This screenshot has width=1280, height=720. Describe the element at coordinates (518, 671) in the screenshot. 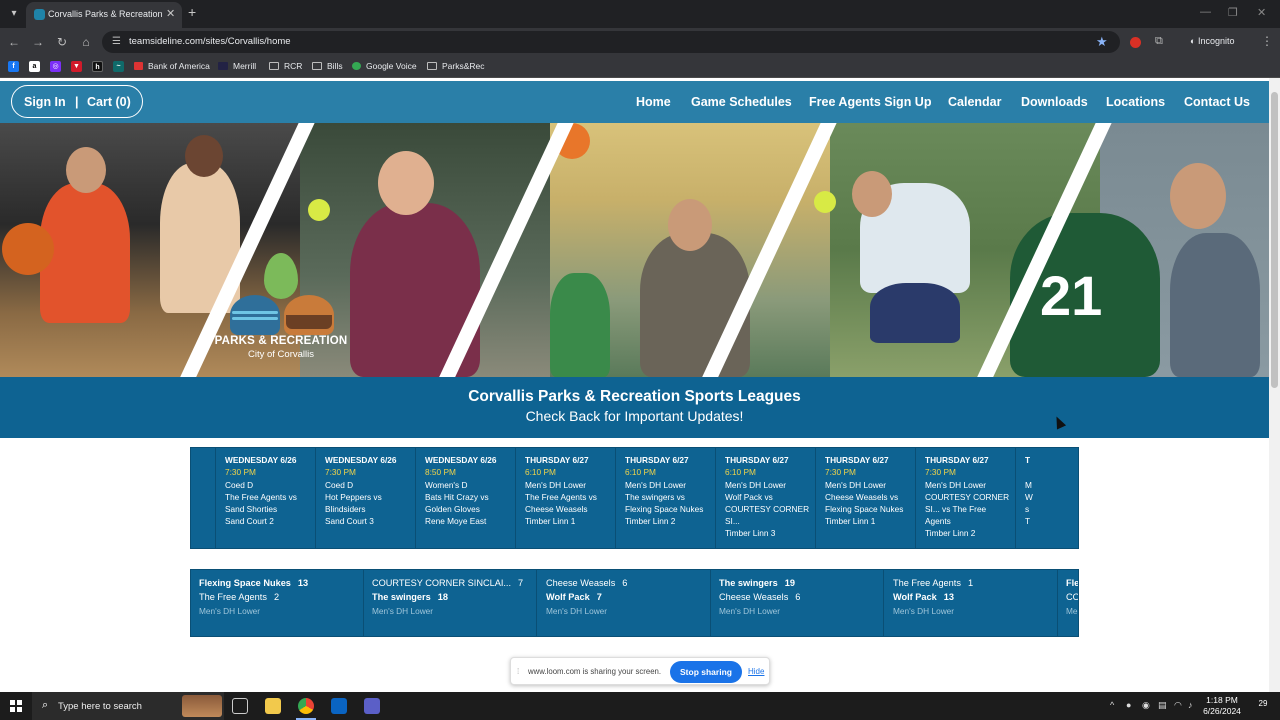

I see `drag-handle-icon: ⁞` at that location.